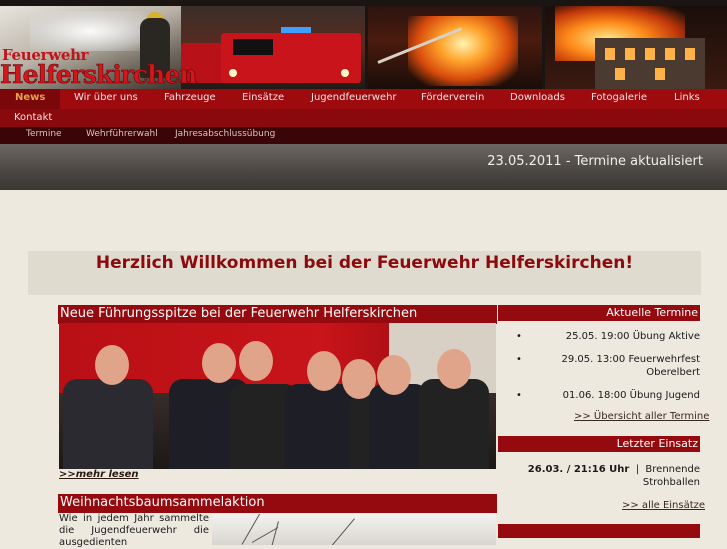 The height and width of the screenshot is (549, 727). What do you see at coordinates (599, 444) in the screenshot?
I see `einsatz-title-bar: Letzter Einsatz` at bounding box center [599, 444].